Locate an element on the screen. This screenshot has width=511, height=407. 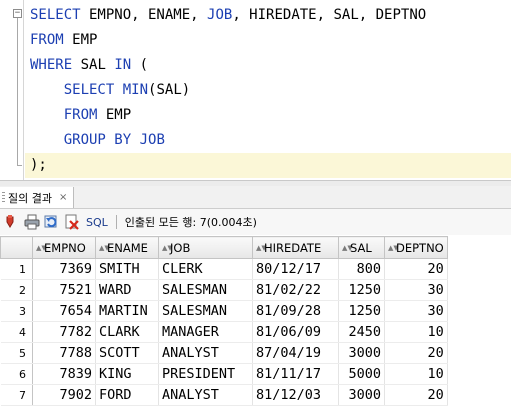
code-line: ); is located at coordinates (268, 165).